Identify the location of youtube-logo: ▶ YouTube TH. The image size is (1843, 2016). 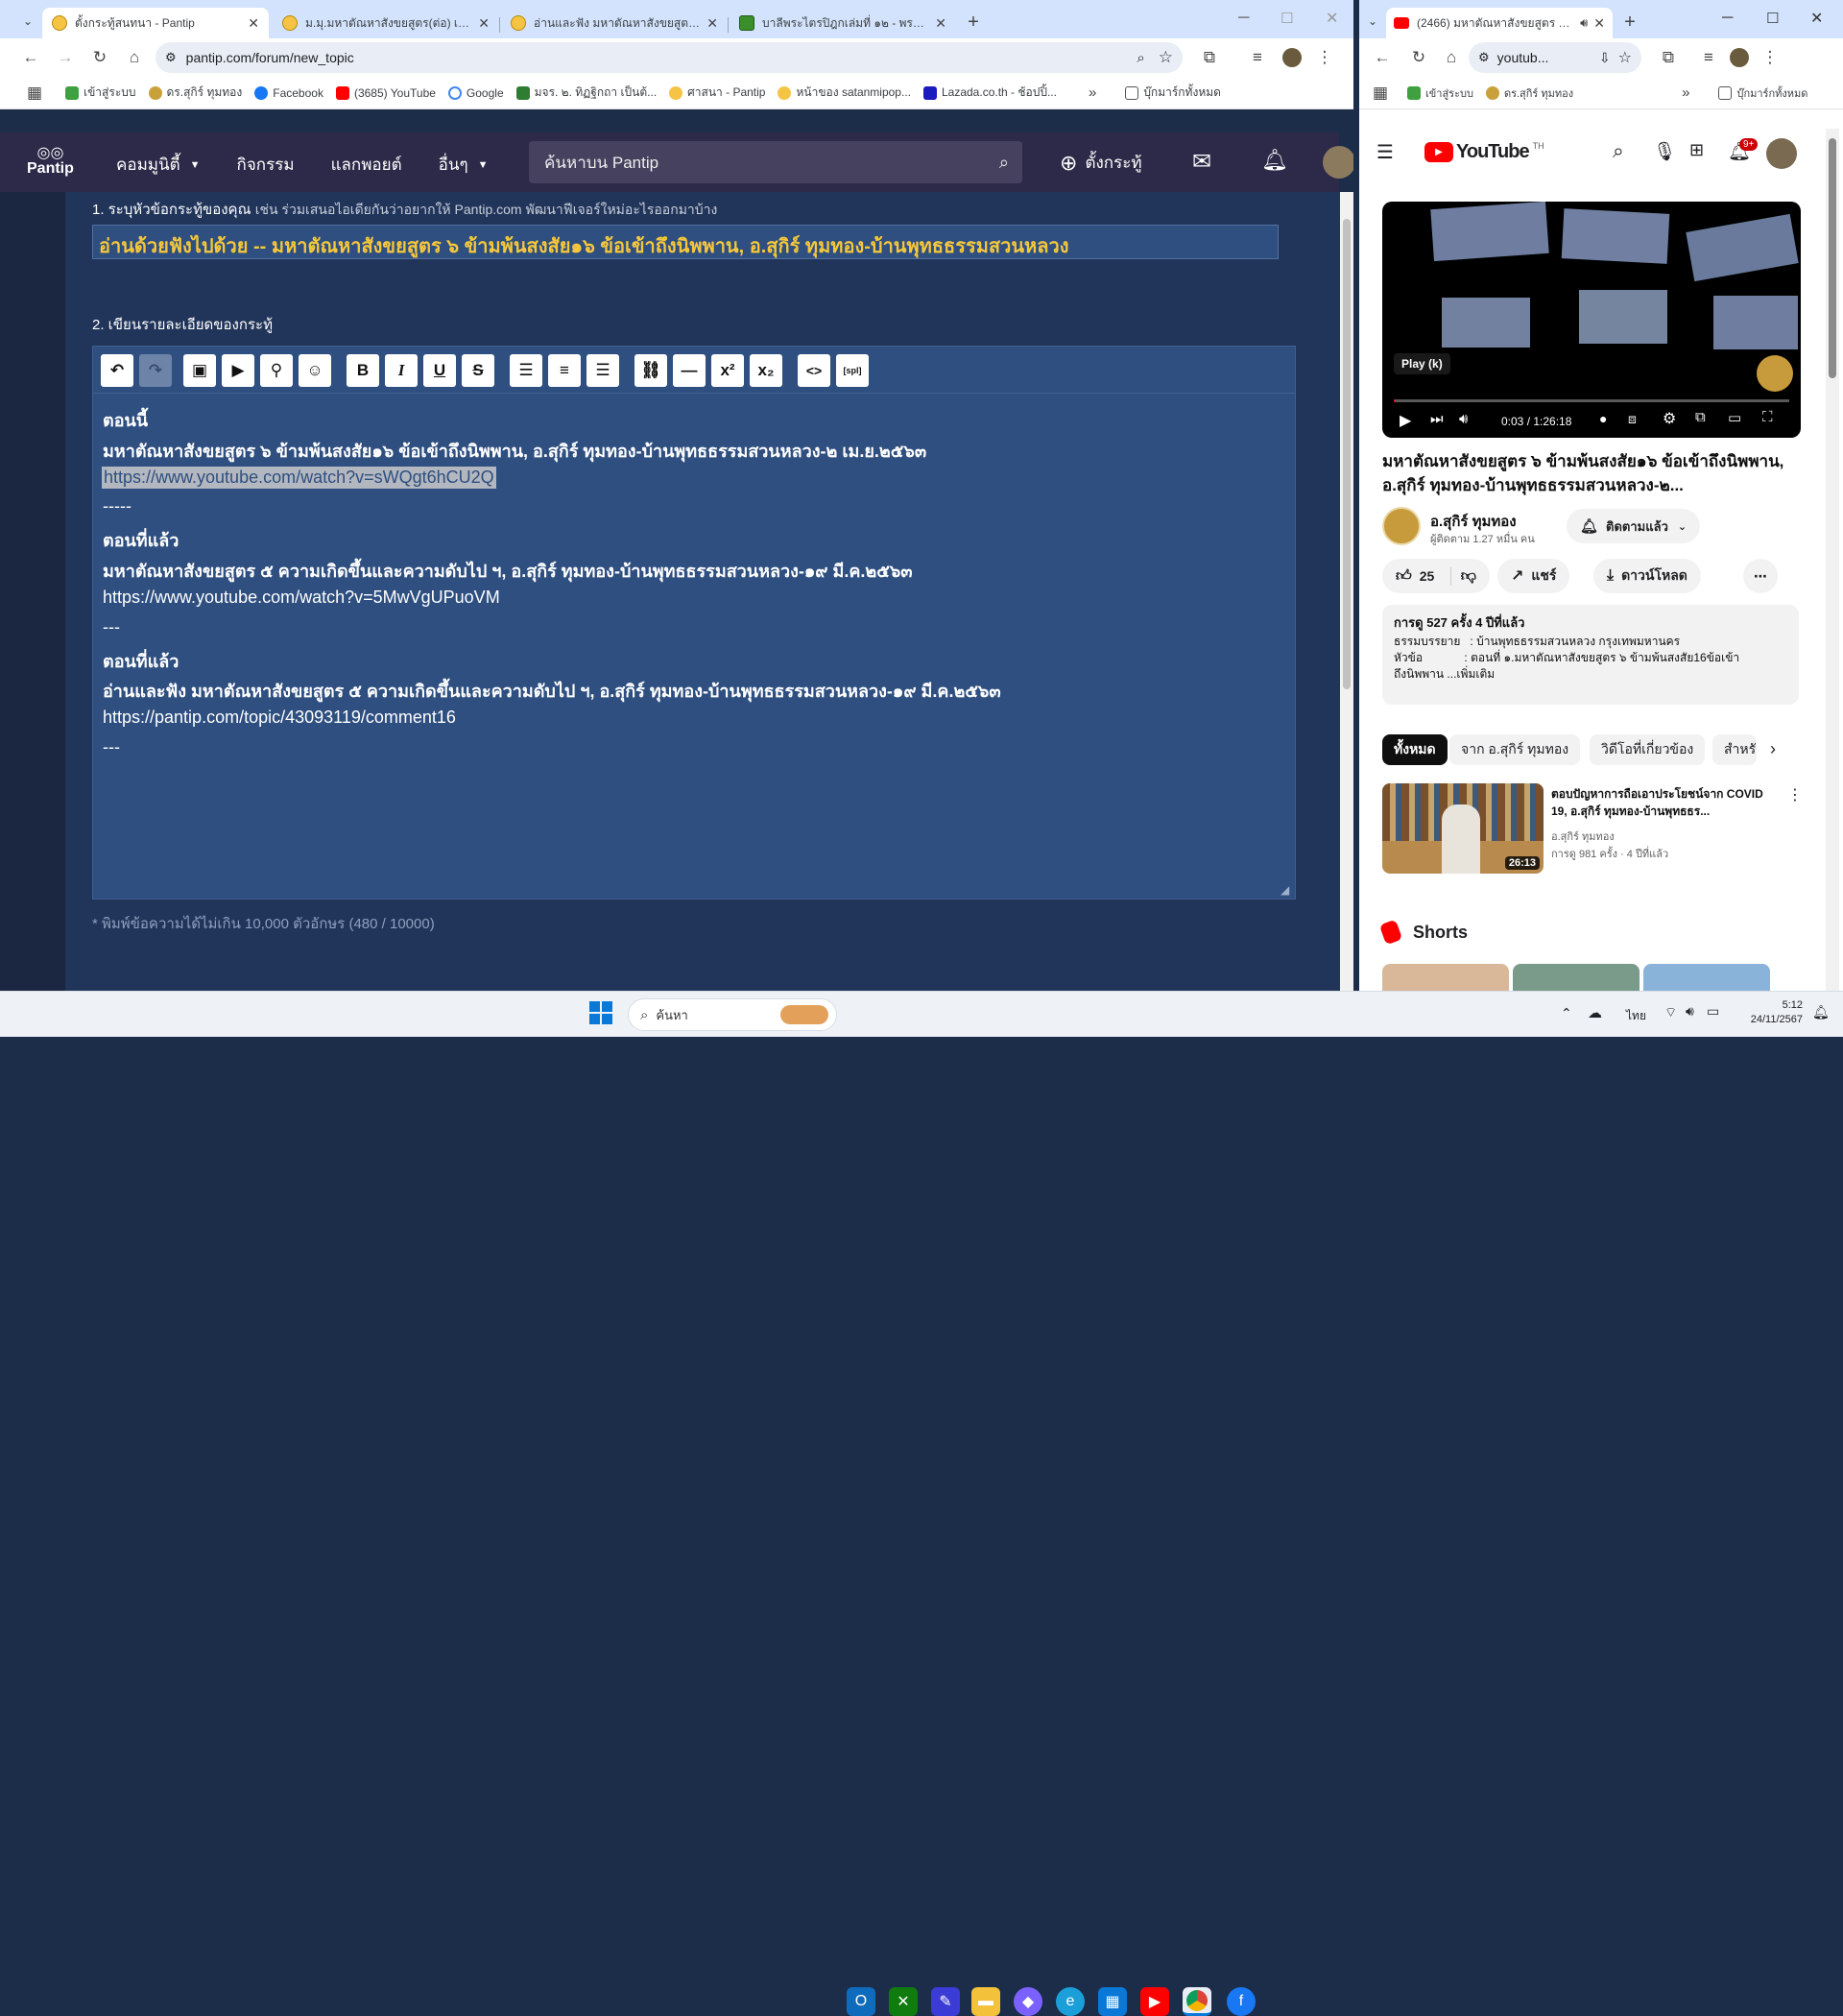
(1484, 152).